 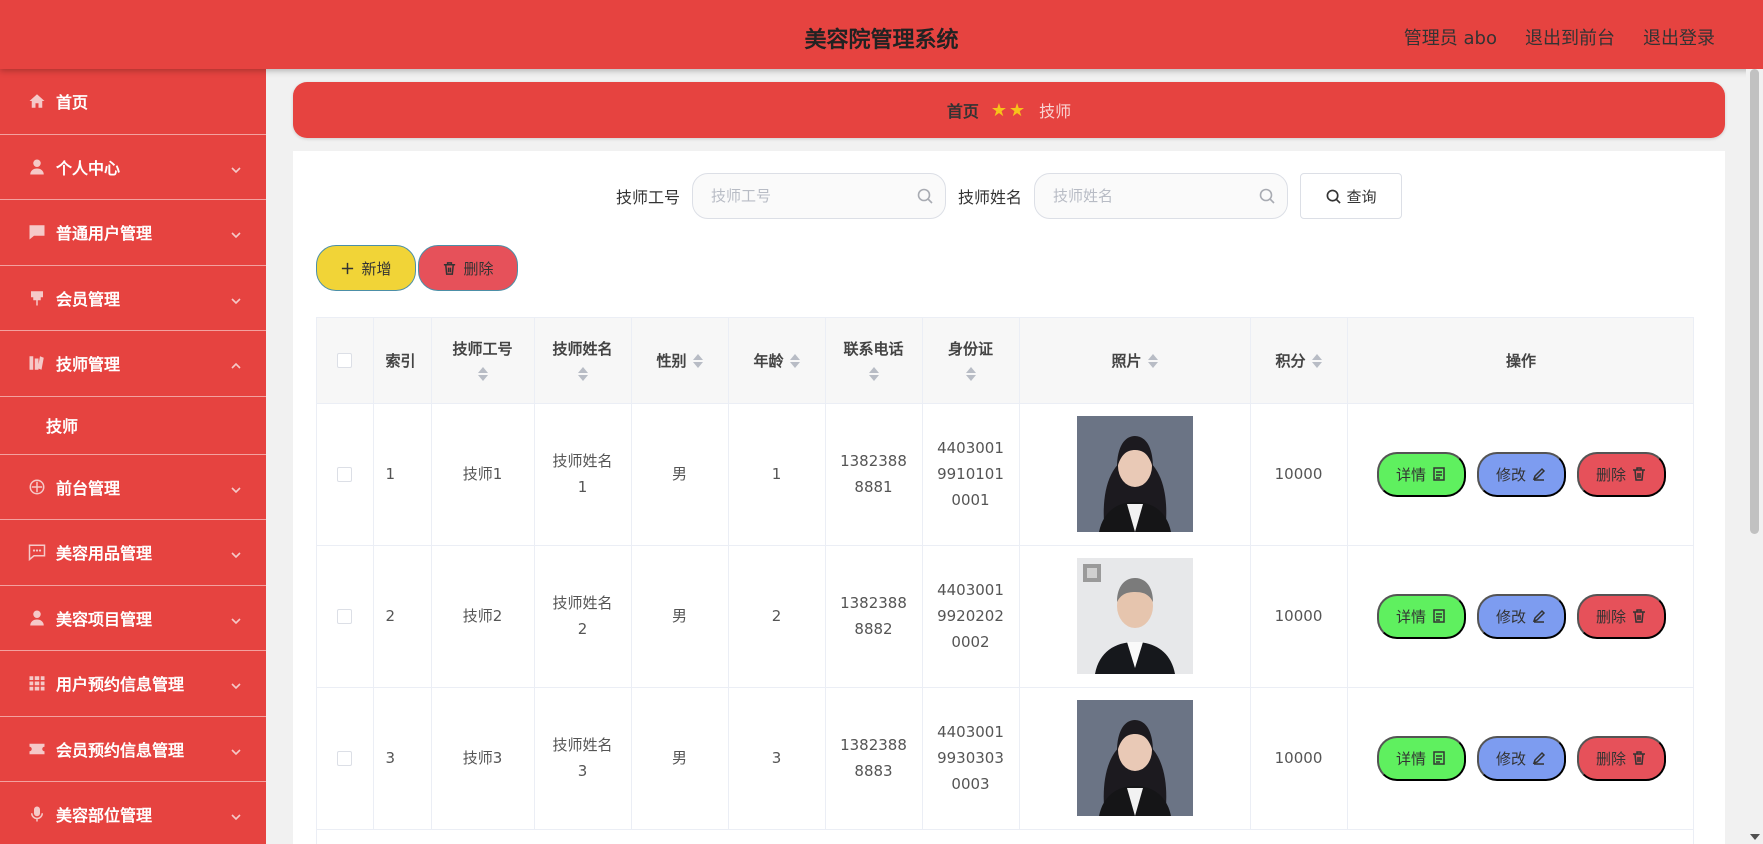 What do you see at coordinates (971, 361) in the screenshot?
I see `column-header-id-card: 身份证` at bounding box center [971, 361].